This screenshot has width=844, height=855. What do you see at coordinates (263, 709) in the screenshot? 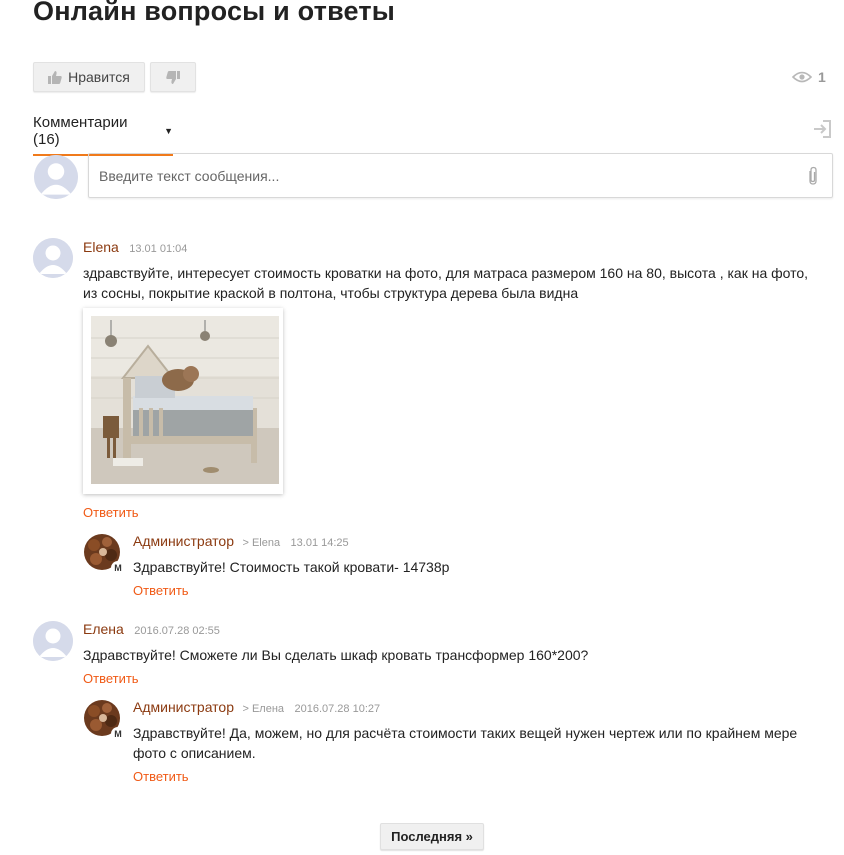
I see `reply-to: > Елена` at bounding box center [263, 709].